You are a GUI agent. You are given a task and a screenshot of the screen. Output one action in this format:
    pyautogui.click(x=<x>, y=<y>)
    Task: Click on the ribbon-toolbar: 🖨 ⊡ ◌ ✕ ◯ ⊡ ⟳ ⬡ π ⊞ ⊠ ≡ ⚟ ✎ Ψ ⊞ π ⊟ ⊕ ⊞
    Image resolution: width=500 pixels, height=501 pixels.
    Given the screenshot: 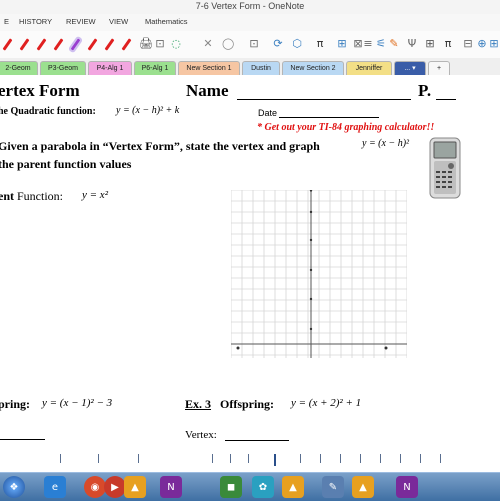 What is the action you would take?
    pyautogui.click(x=250, y=45)
    